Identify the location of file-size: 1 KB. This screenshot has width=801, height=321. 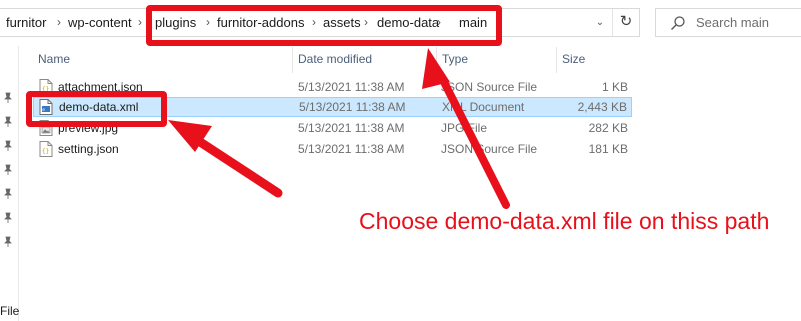
(614, 87).